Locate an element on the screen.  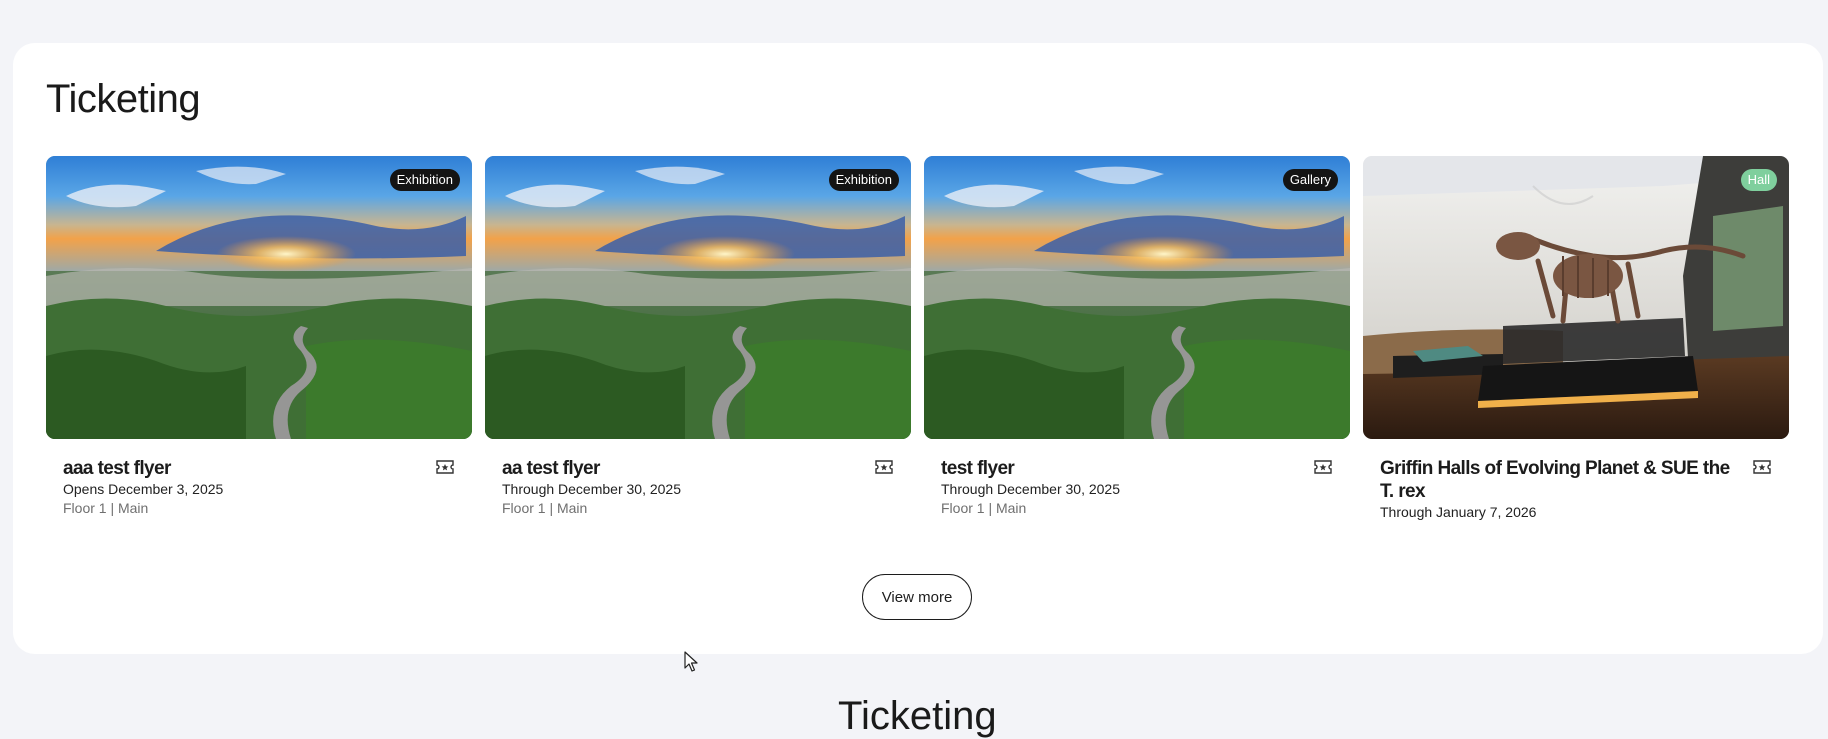
event-date: Through January 7, 2026 is located at coordinates (1458, 512).